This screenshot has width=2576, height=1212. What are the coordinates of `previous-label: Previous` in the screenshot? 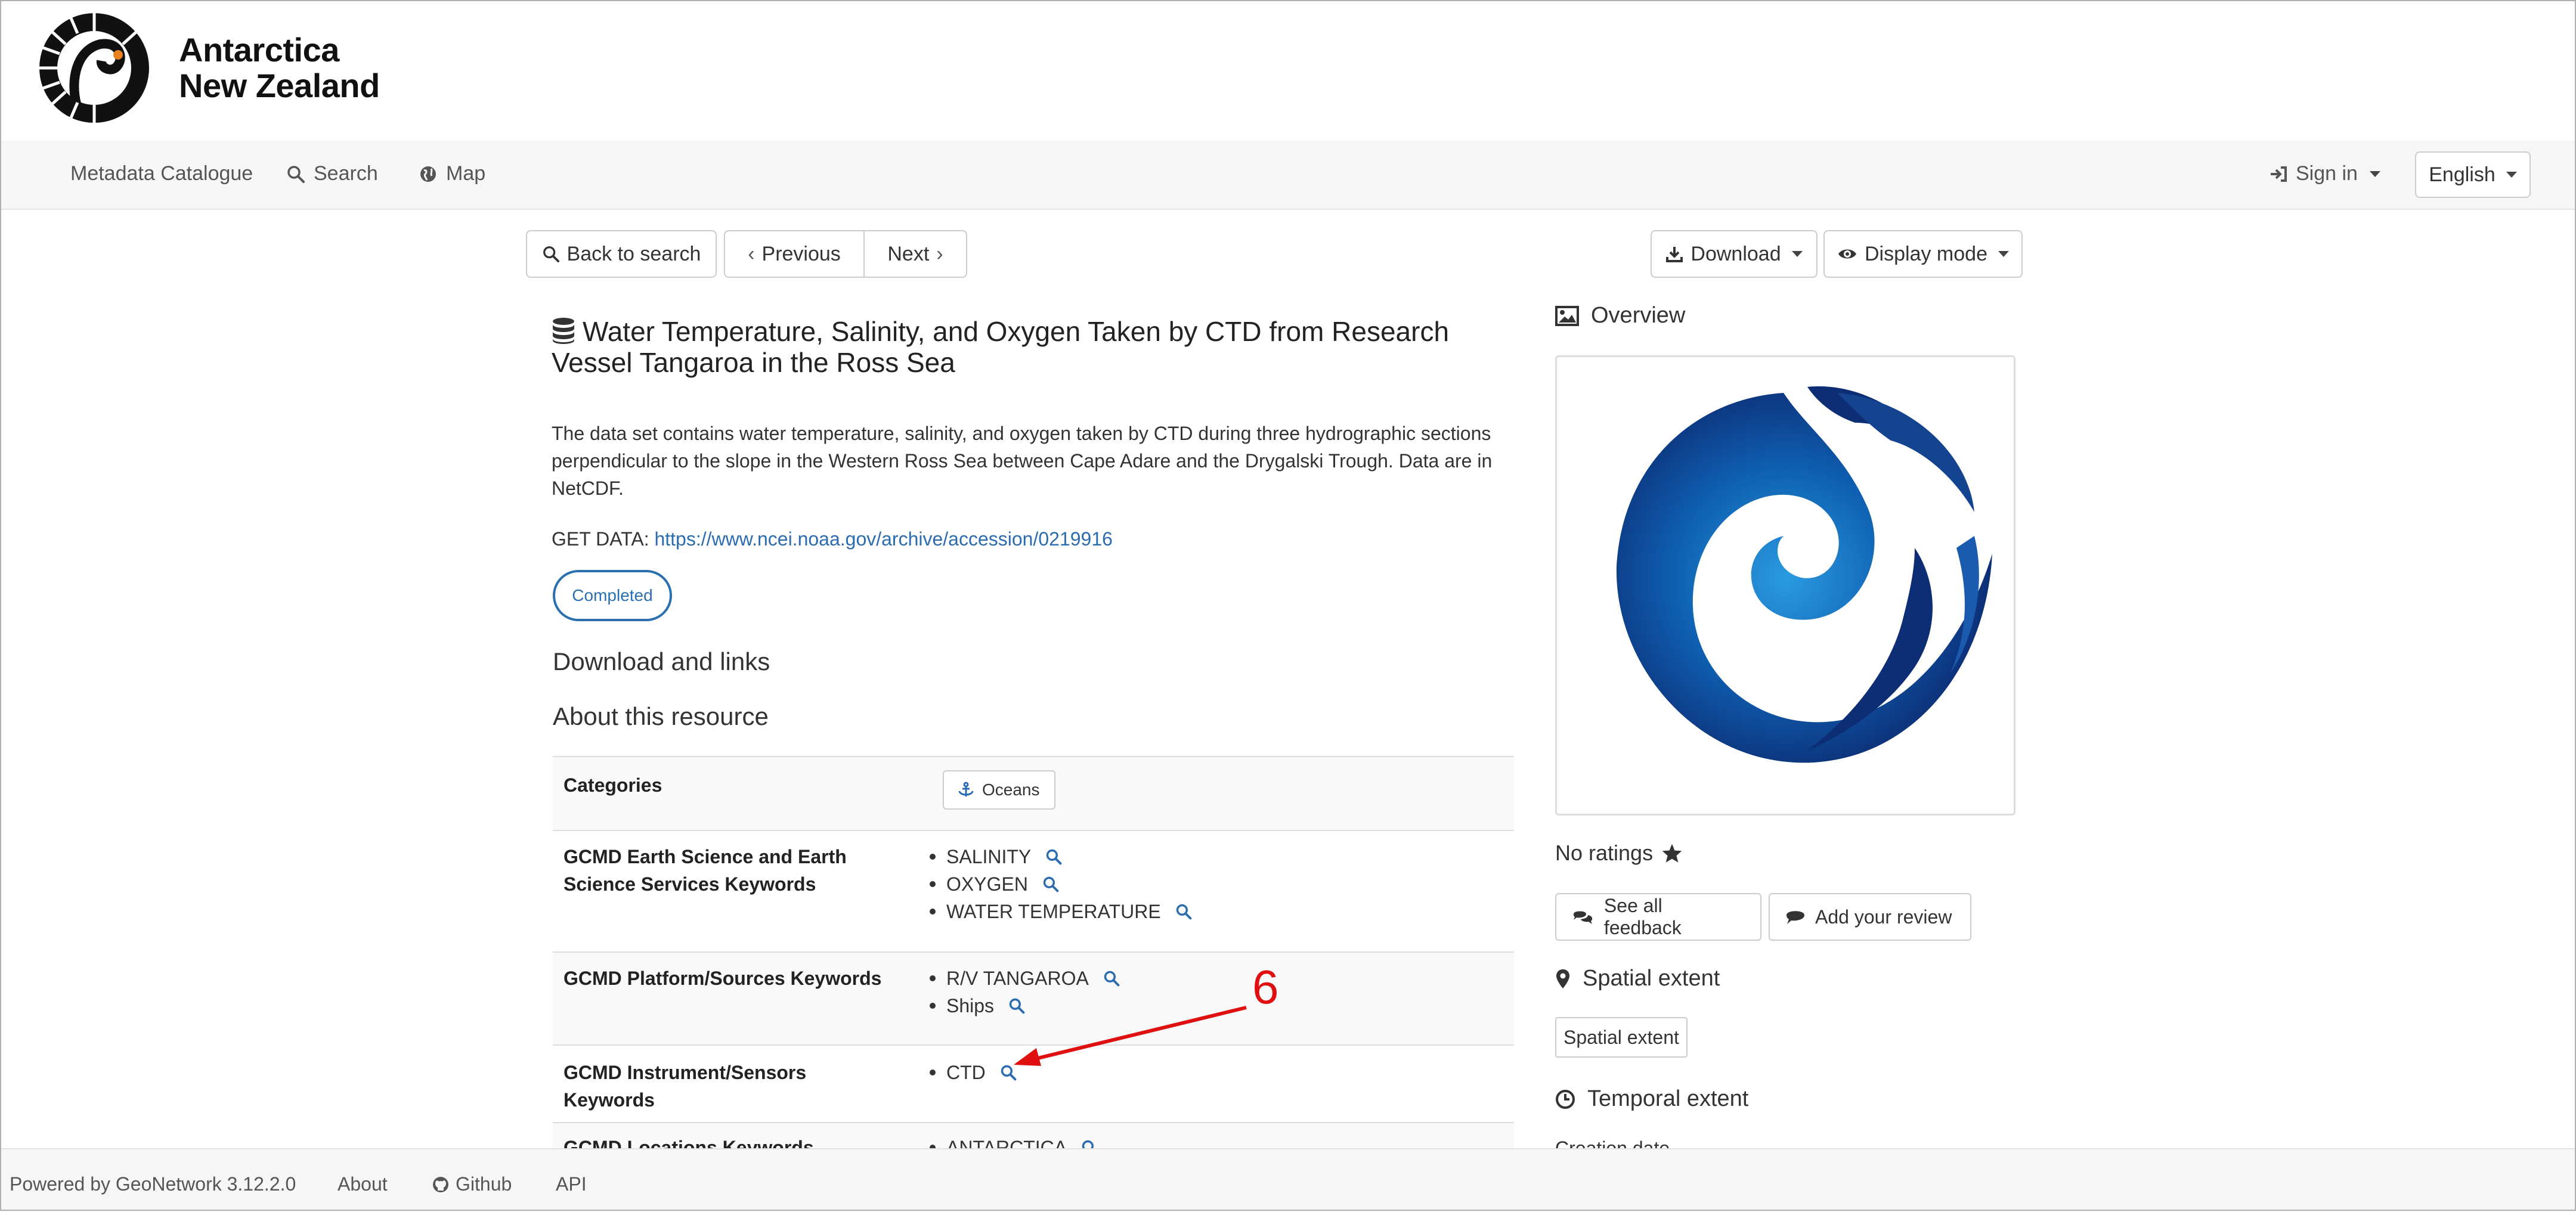 It's located at (801, 253).